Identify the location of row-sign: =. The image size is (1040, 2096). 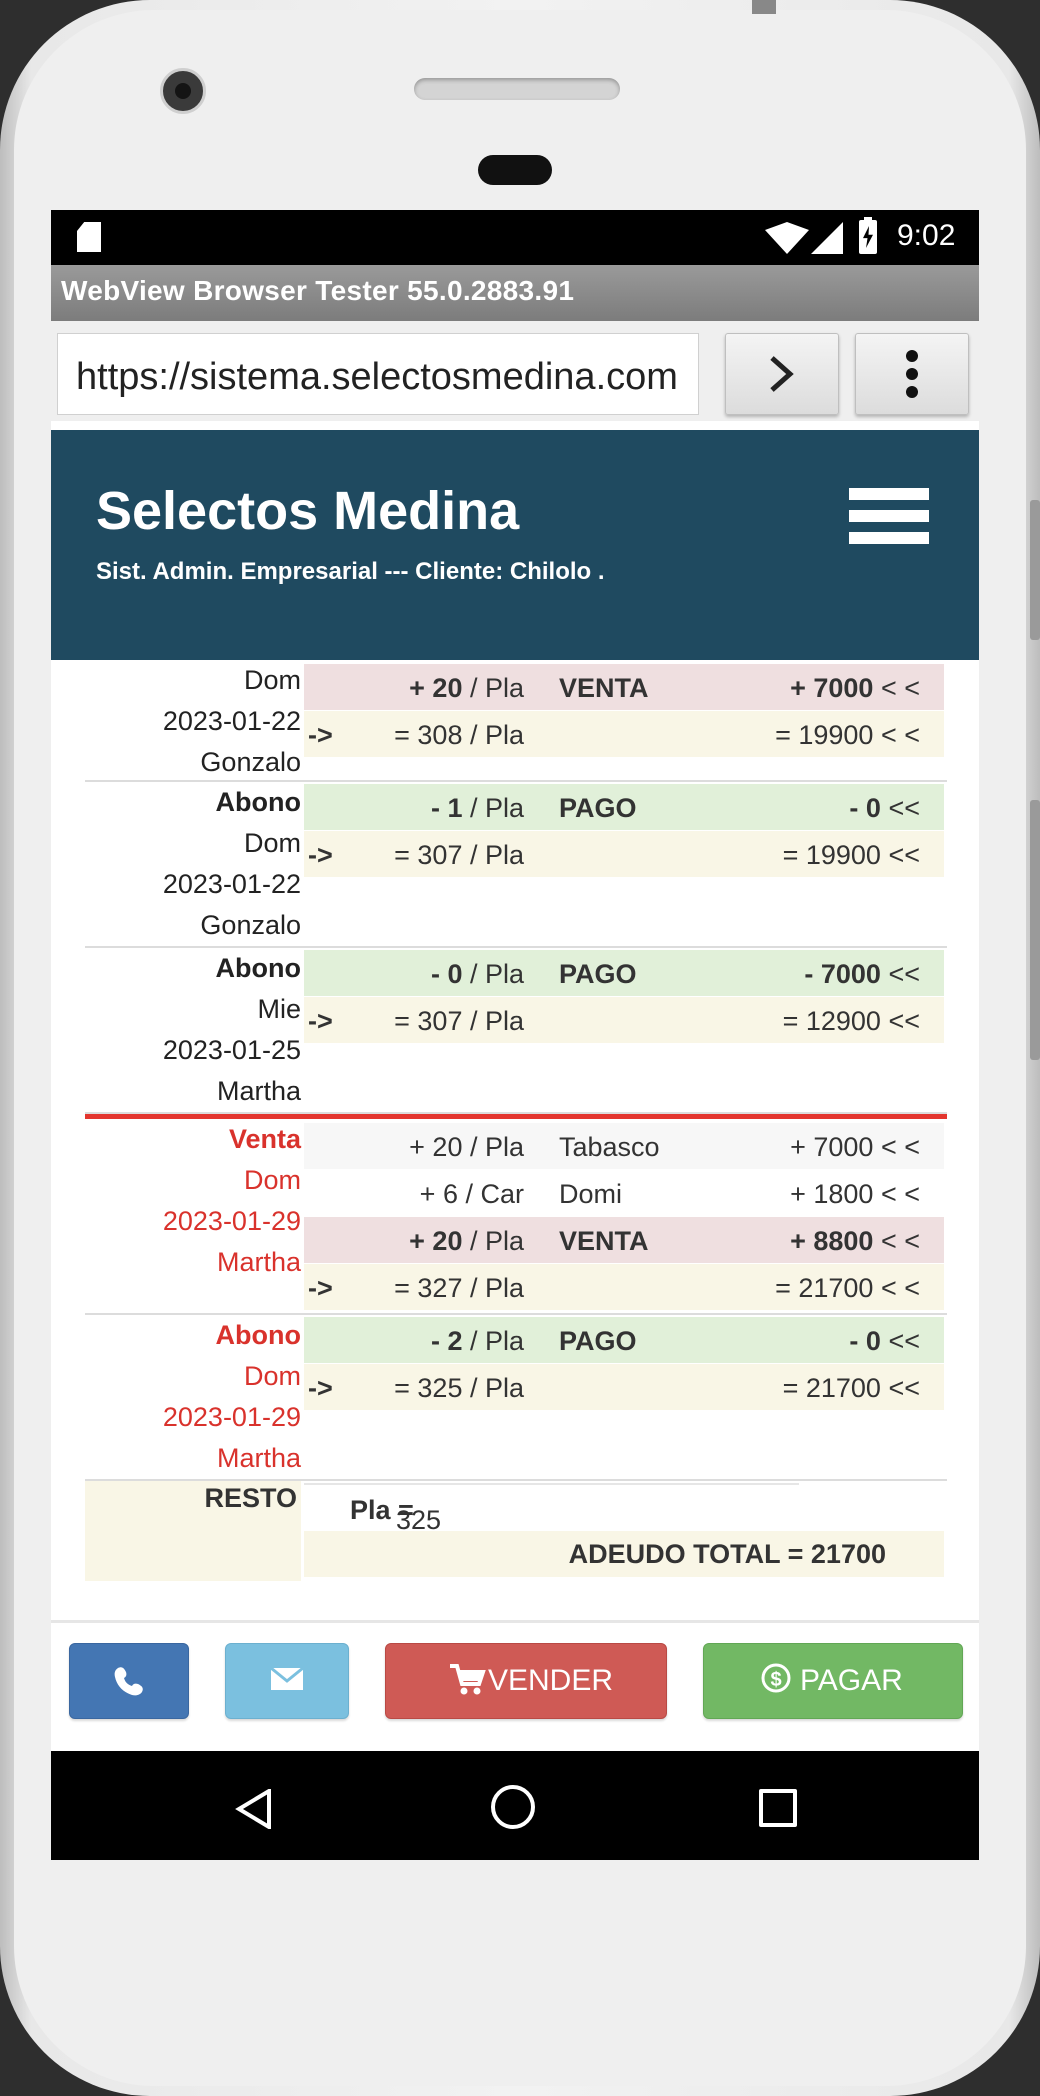
(406, 1288).